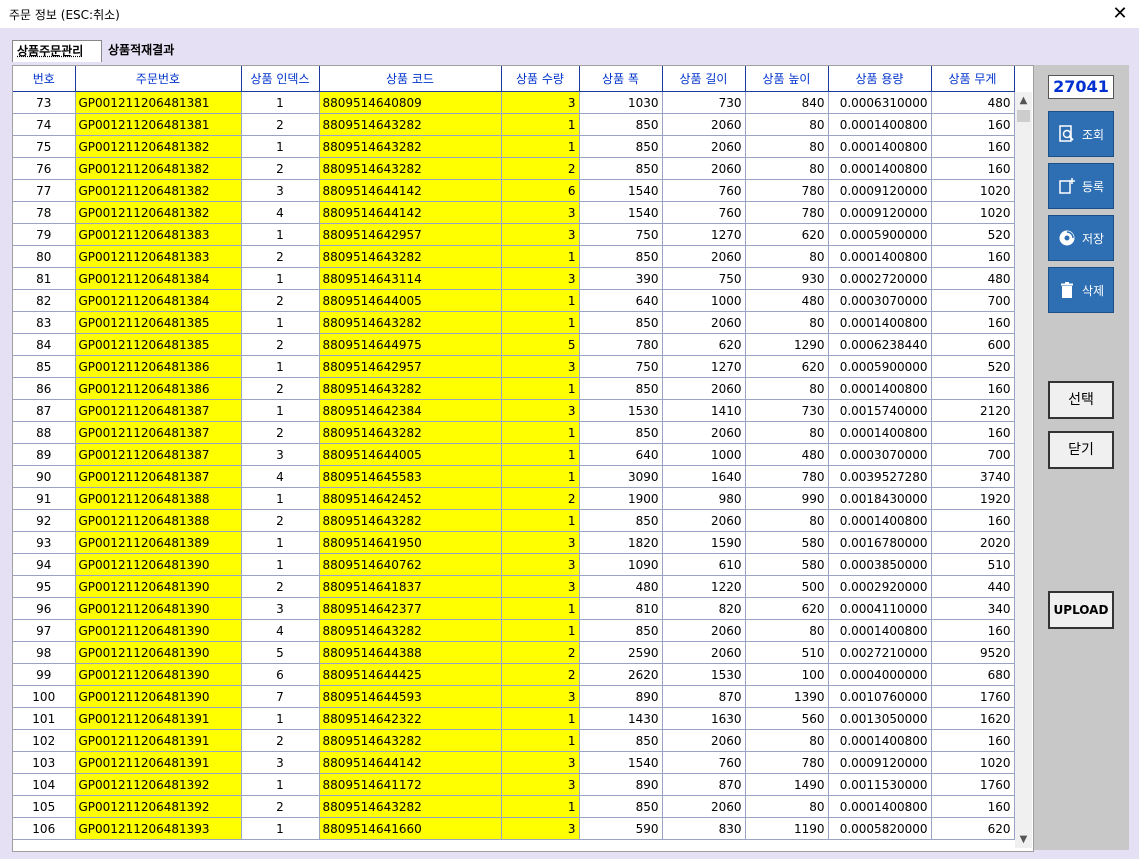  What do you see at coordinates (44, 564) in the screenshot?
I see `row-no-cell: 94` at bounding box center [44, 564].